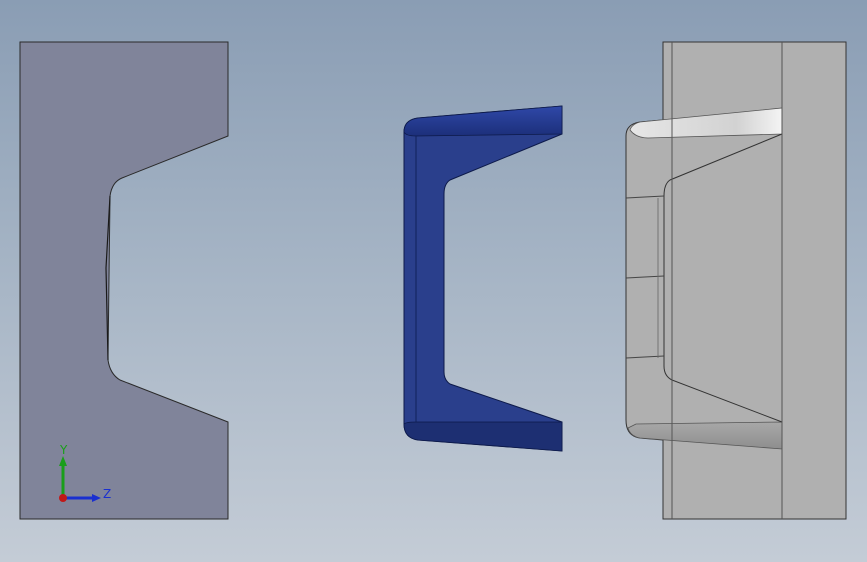 The image size is (867, 562). Describe the element at coordinates (483, 436) in the screenshot. I see `u-channel-bottom-face` at that location.